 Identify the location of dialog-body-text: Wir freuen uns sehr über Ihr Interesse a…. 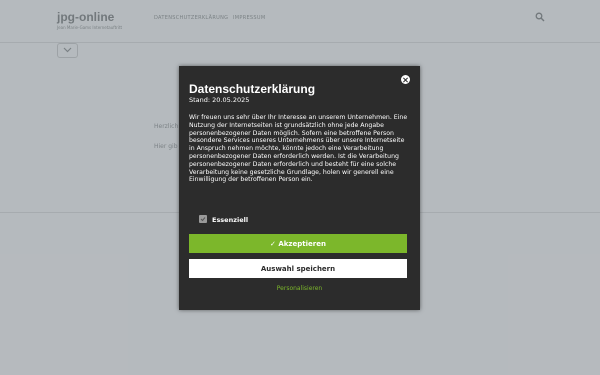
(298, 149).